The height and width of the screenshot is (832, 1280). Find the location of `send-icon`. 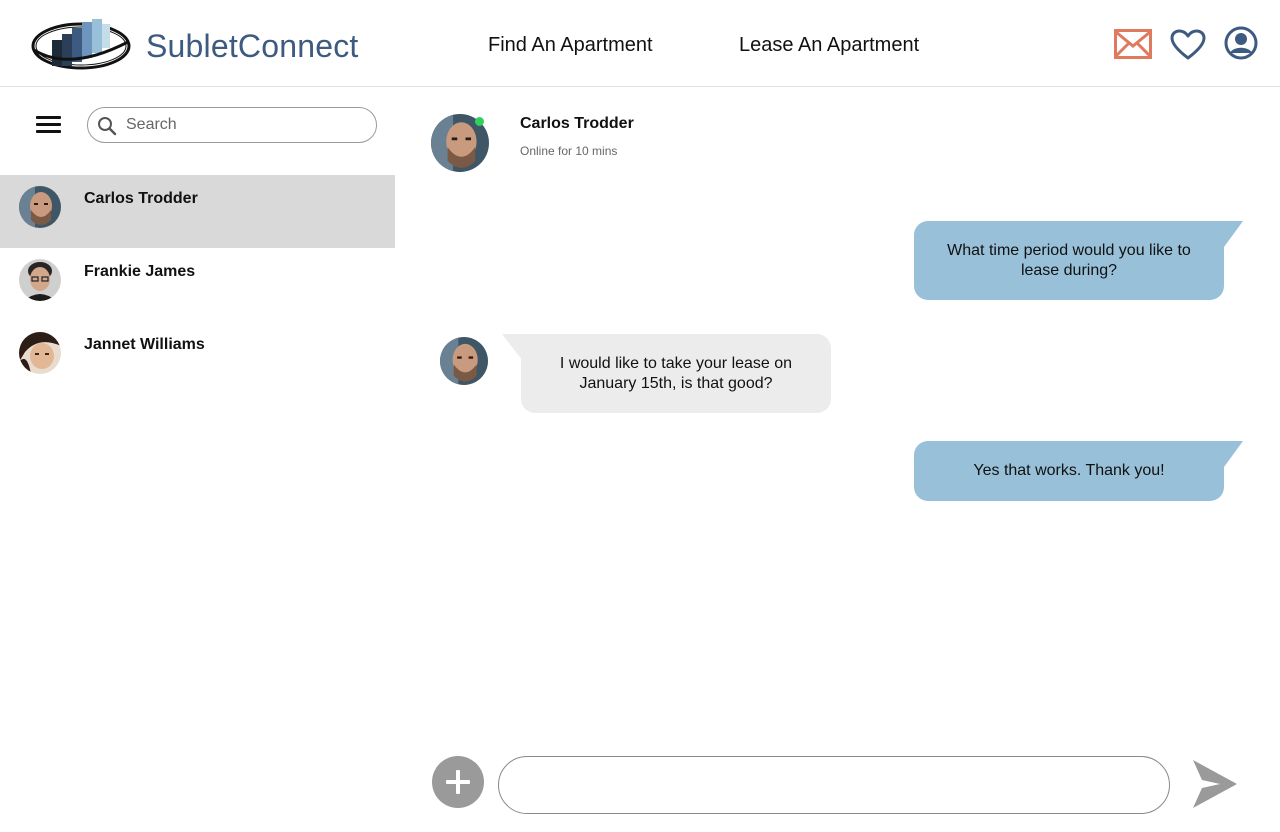

send-icon is located at coordinates (1214, 784).